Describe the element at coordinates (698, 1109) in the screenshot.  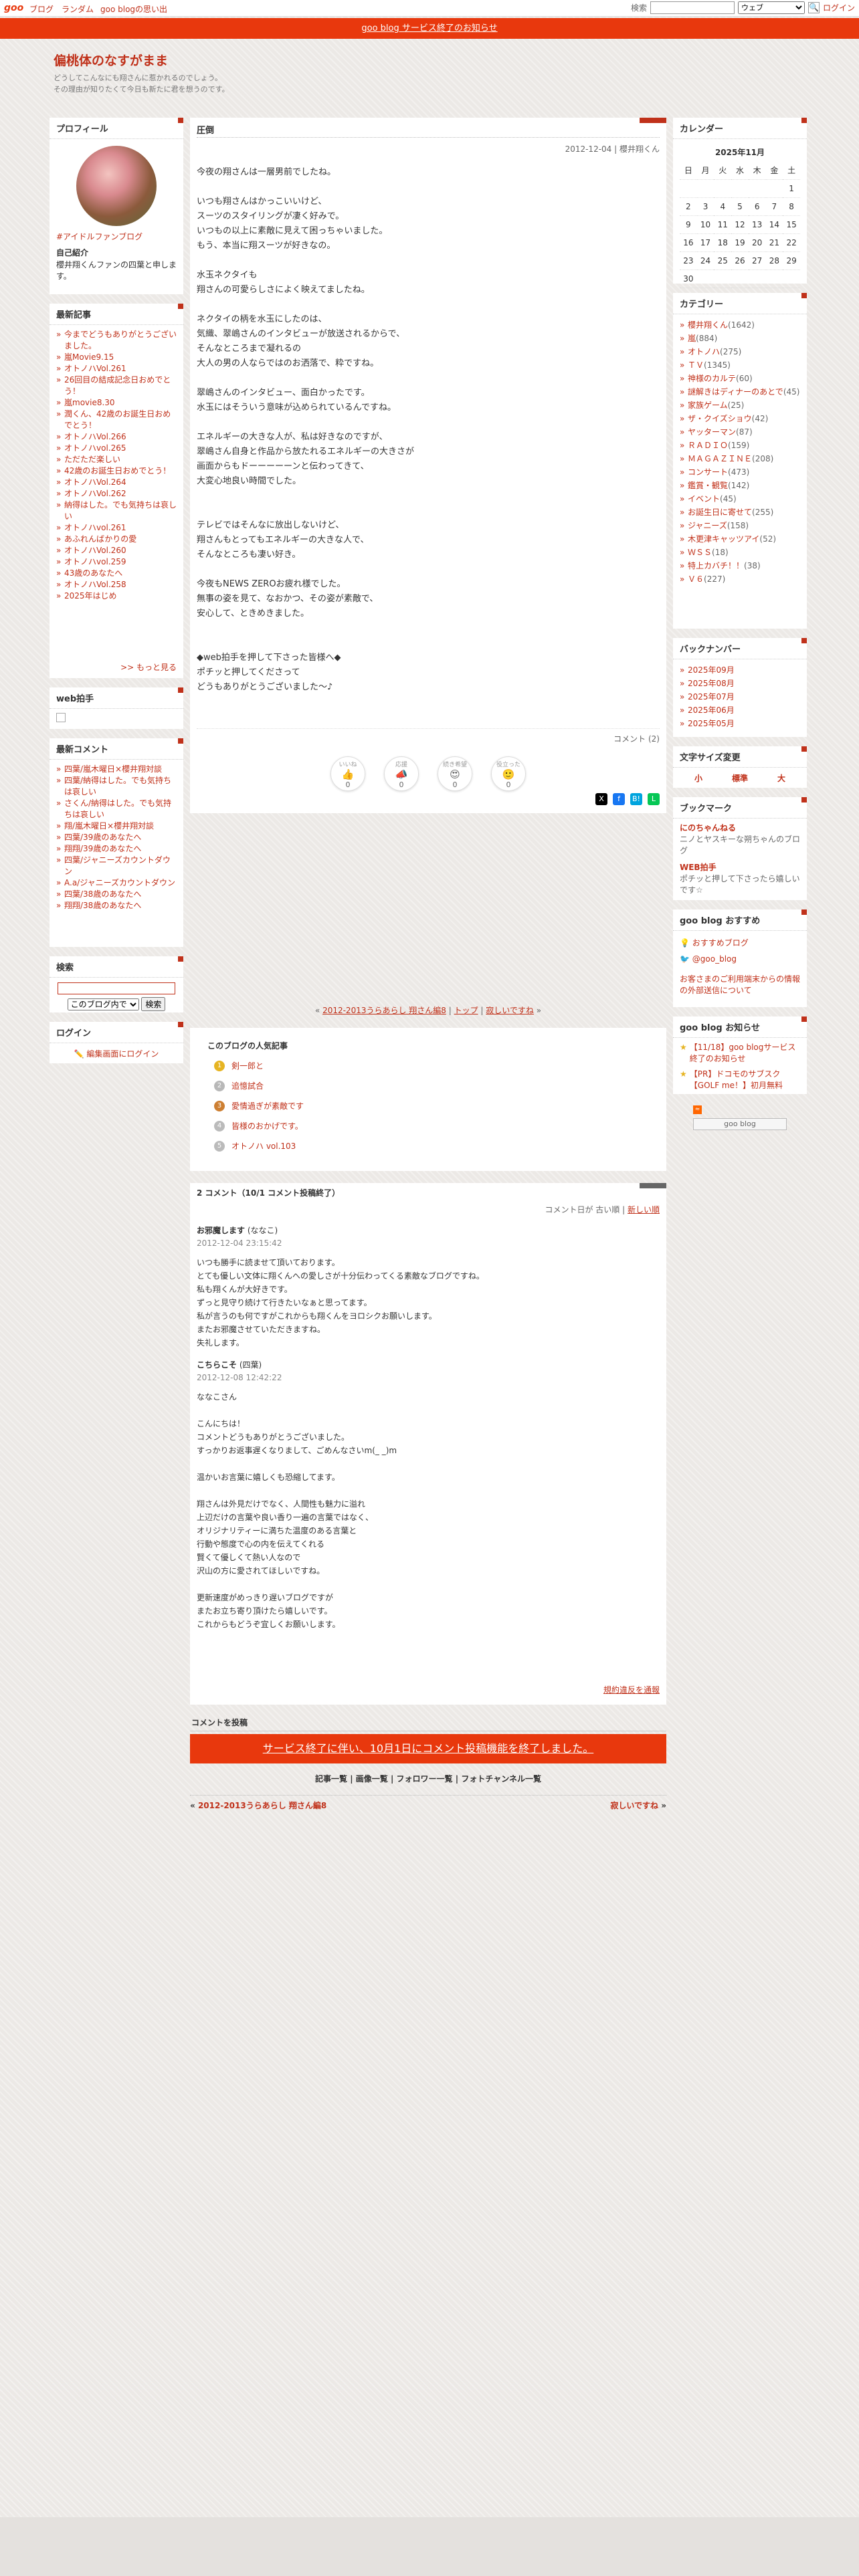
I see `rss-icon: ≈` at that location.